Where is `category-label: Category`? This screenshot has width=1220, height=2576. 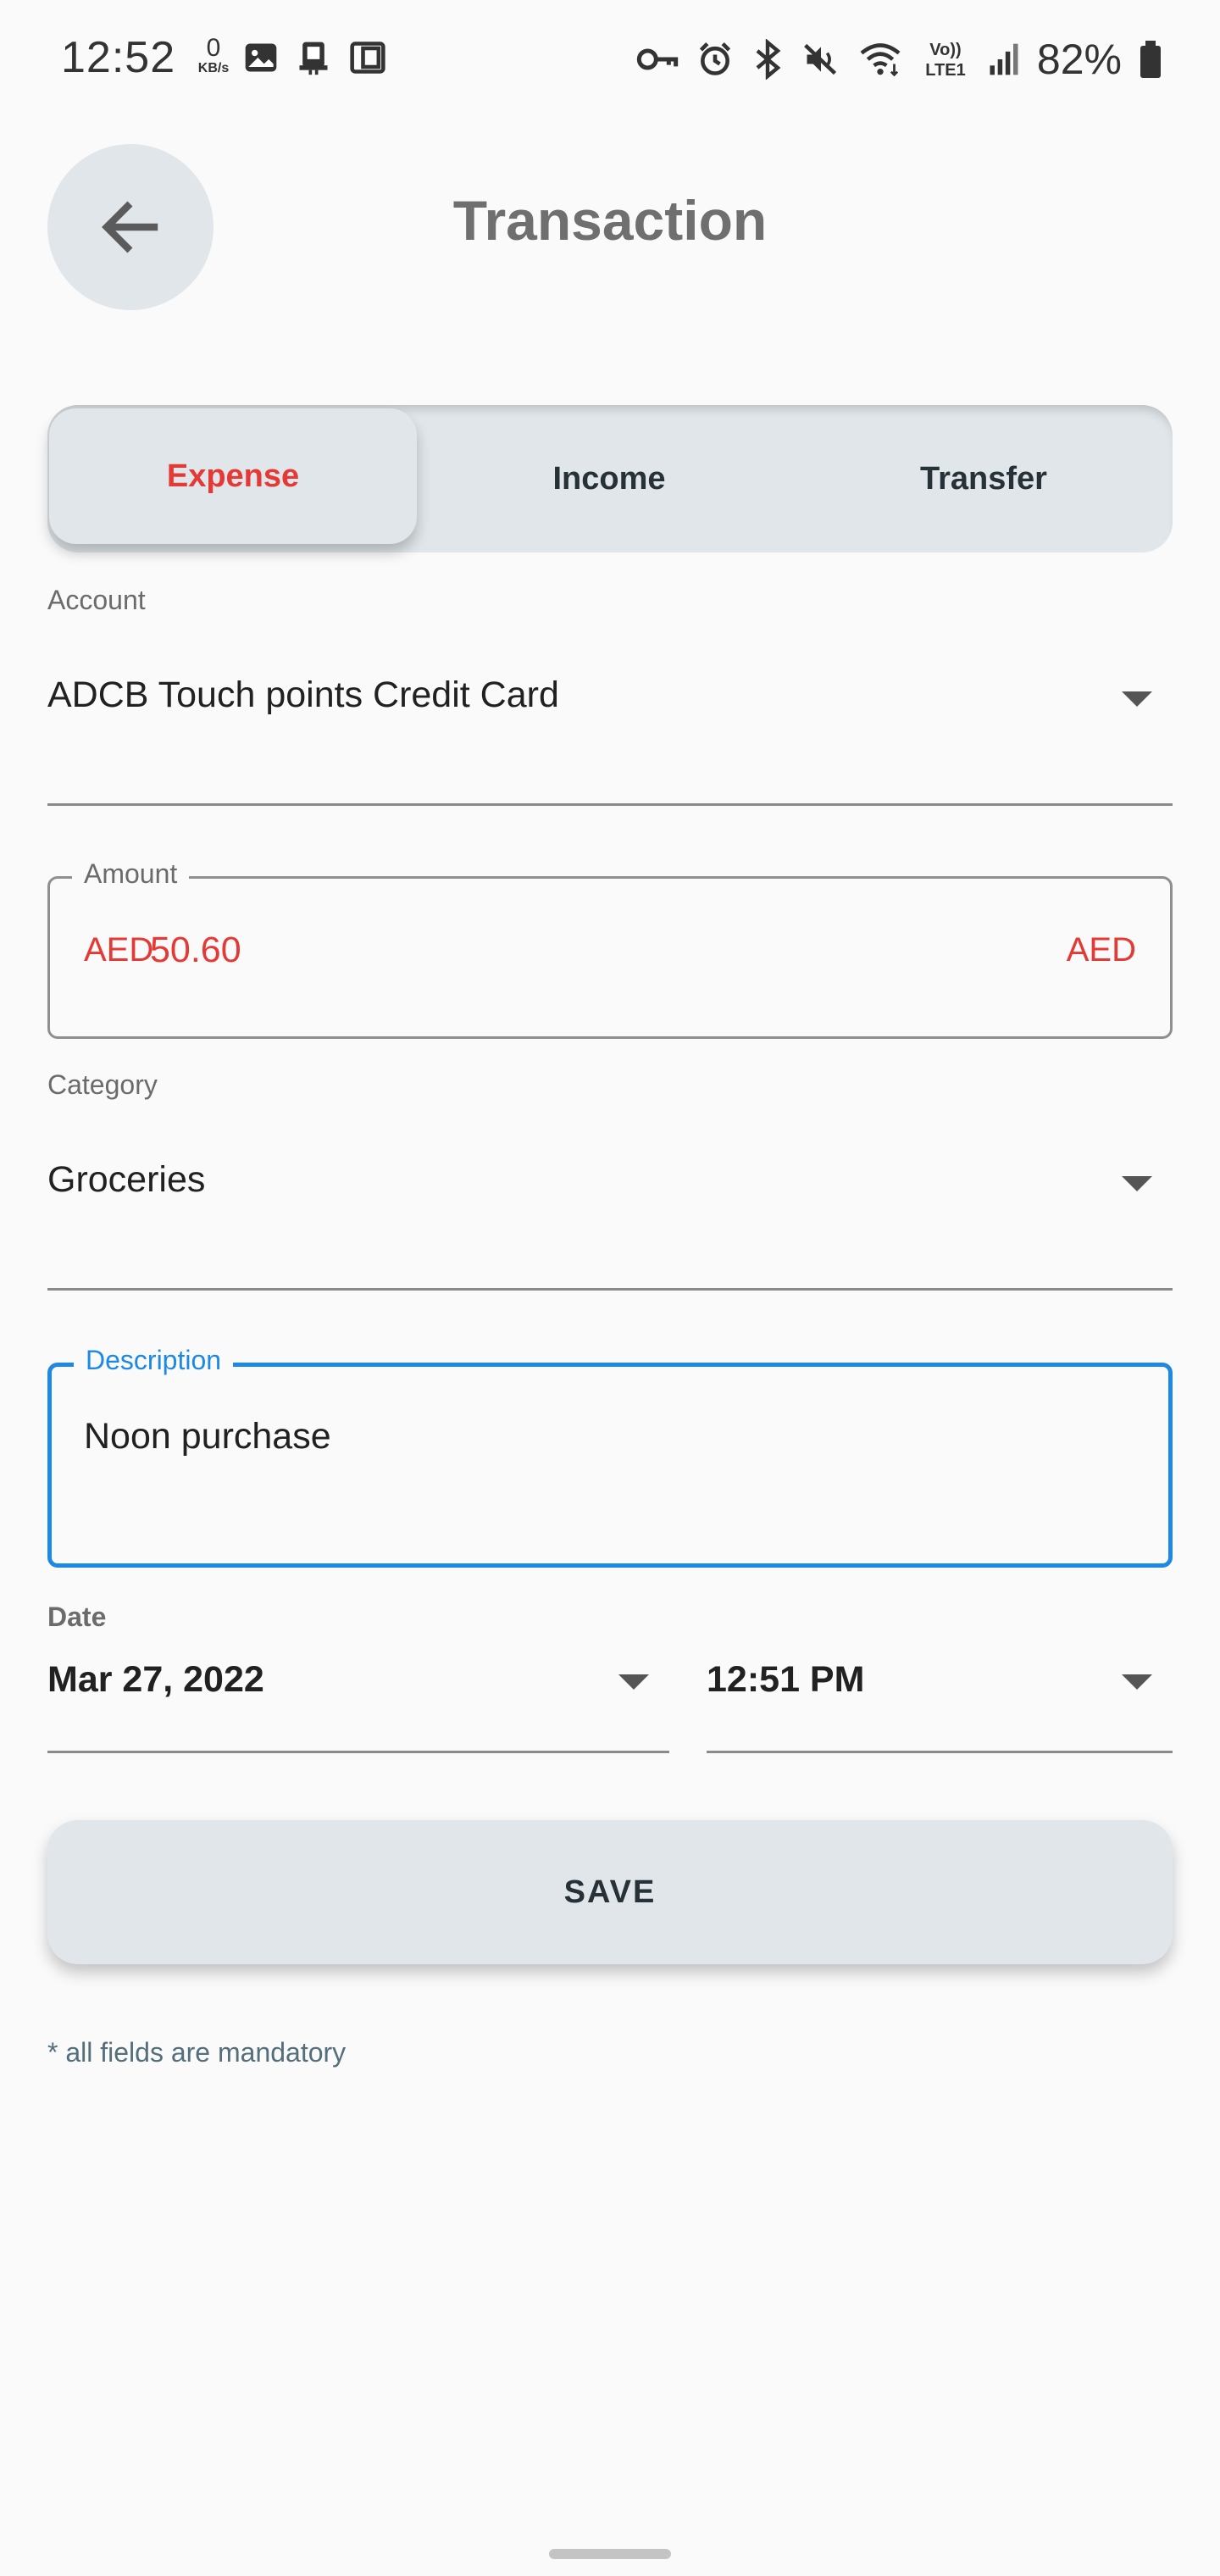
category-label: Category is located at coordinates (102, 1084).